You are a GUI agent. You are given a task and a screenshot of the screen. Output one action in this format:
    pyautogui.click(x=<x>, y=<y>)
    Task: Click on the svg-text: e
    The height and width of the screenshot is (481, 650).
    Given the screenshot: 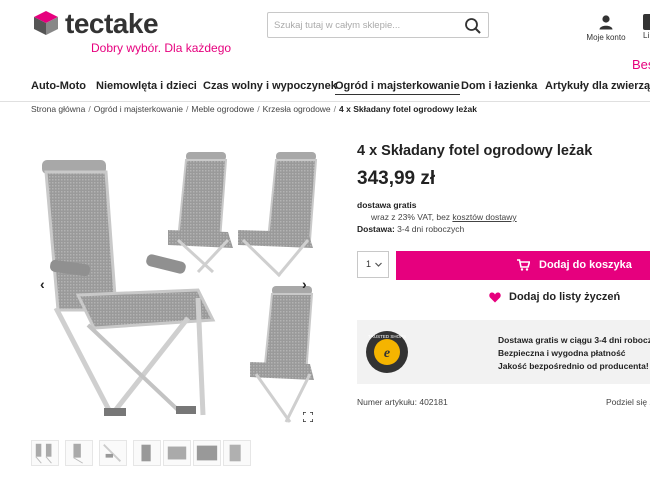 What is the action you would take?
    pyautogui.click(x=387, y=353)
    